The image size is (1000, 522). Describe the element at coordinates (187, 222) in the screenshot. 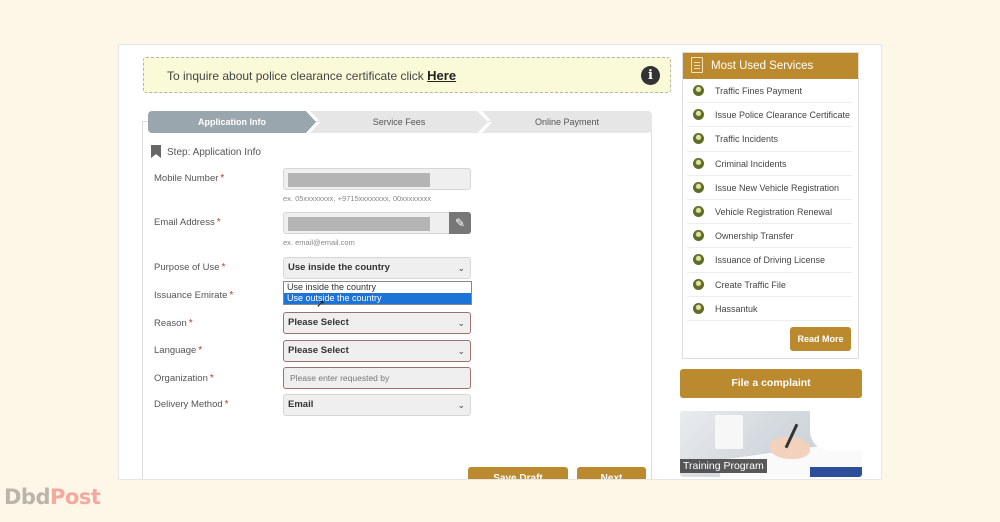

I see `email-label: Email Address *` at that location.